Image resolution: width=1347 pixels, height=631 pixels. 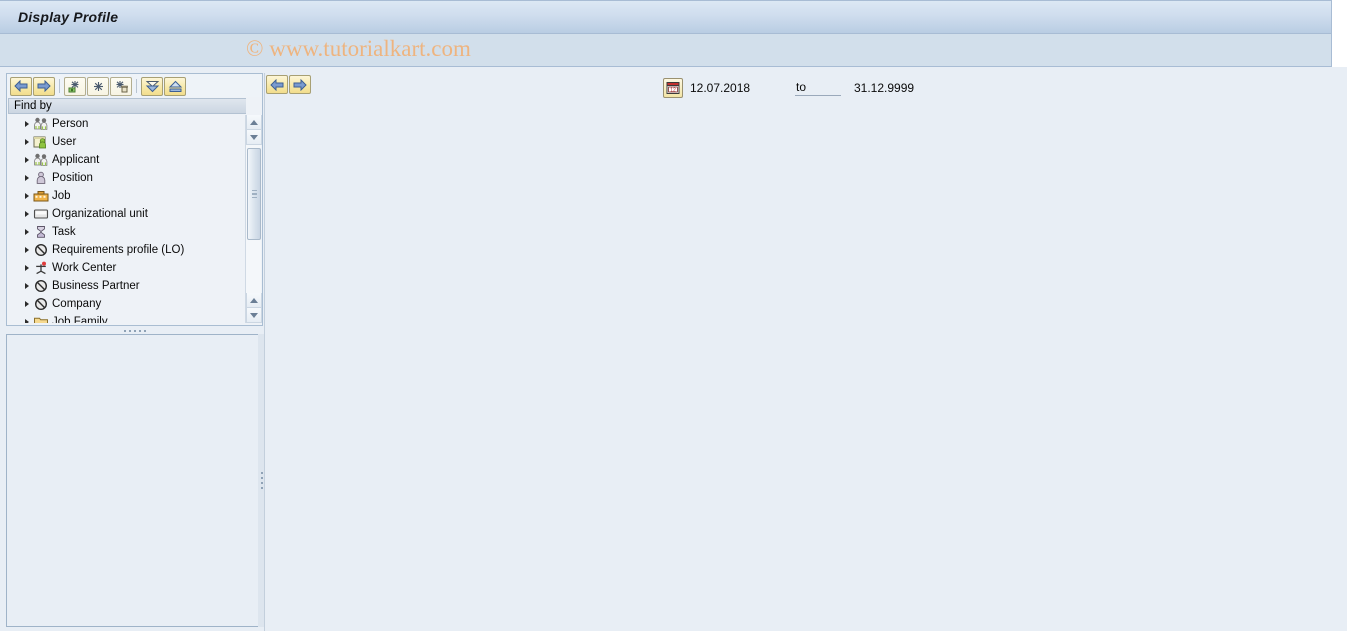 I want to click on calendar-icon: 12, so click(x=673, y=88).